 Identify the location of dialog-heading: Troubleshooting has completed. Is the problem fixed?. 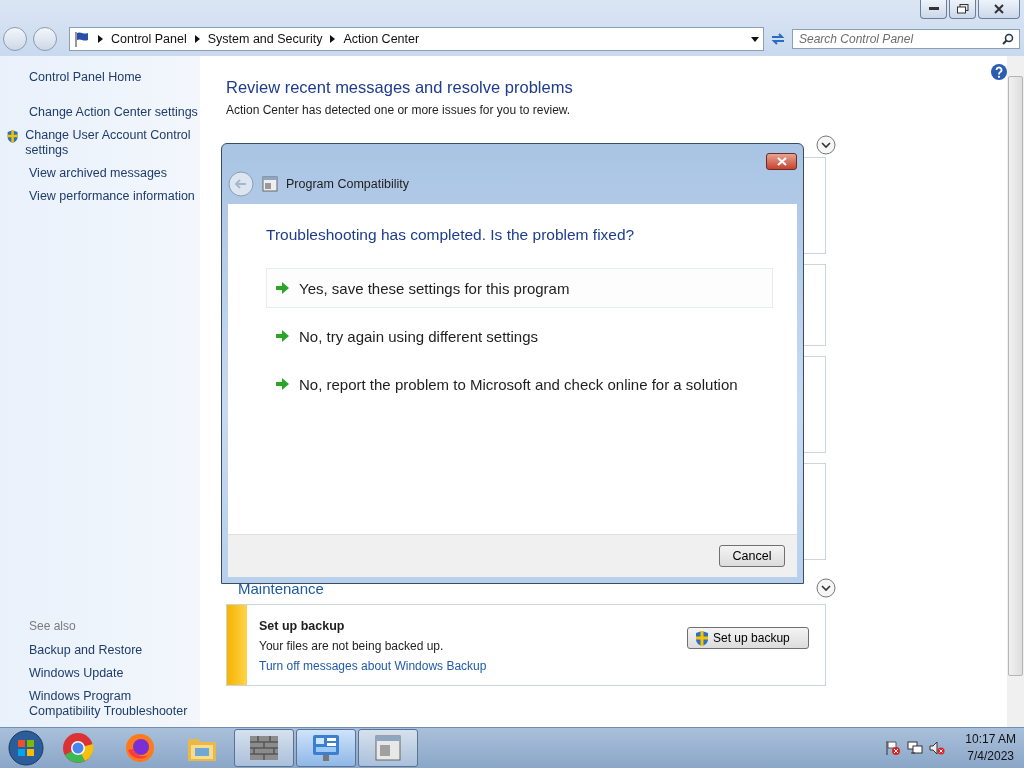
(451, 235).